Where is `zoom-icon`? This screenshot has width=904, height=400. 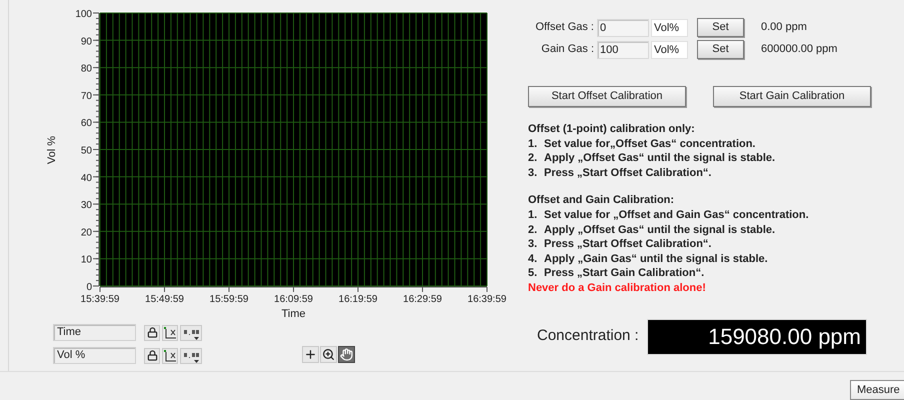 zoom-icon is located at coordinates (328, 354).